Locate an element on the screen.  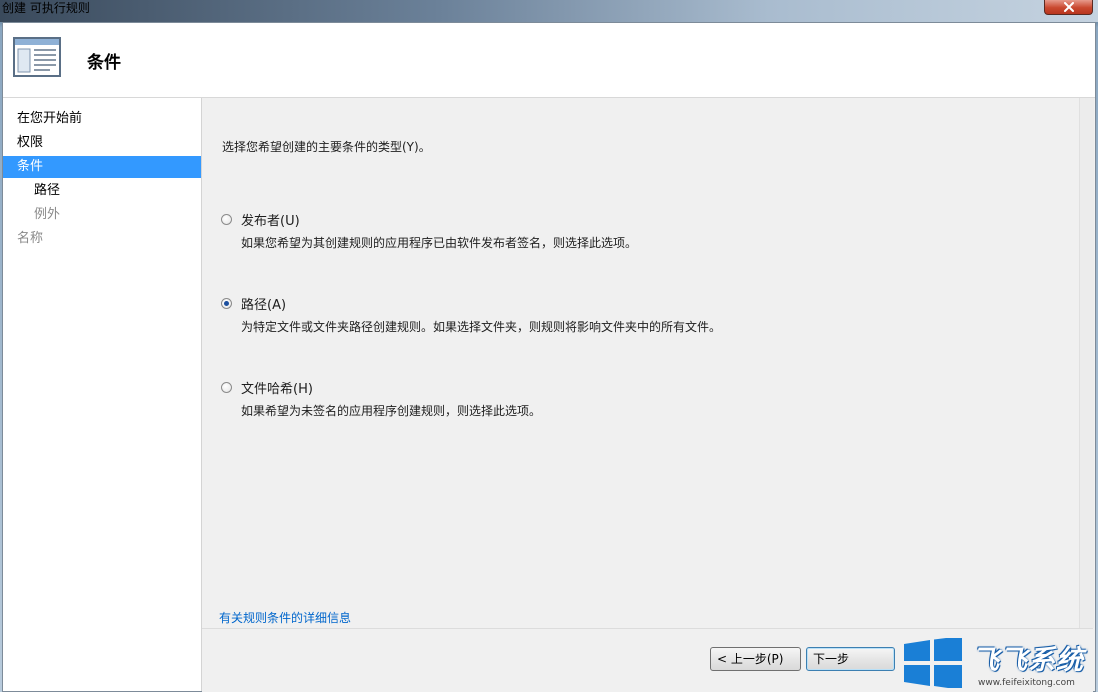
condition-type-prompt: 选择您希望创建的主要条件的类型(Y)。 is located at coordinates (326, 147).